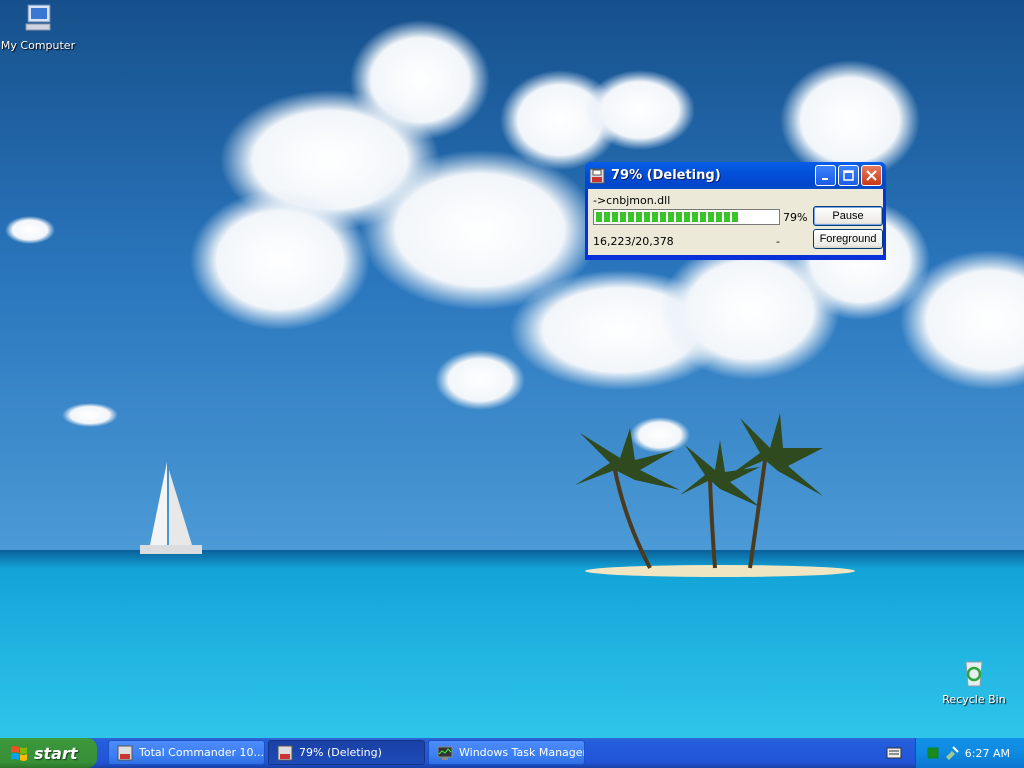  What do you see at coordinates (38, 17) in the screenshot?
I see `computer-icon` at bounding box center [38, 17].